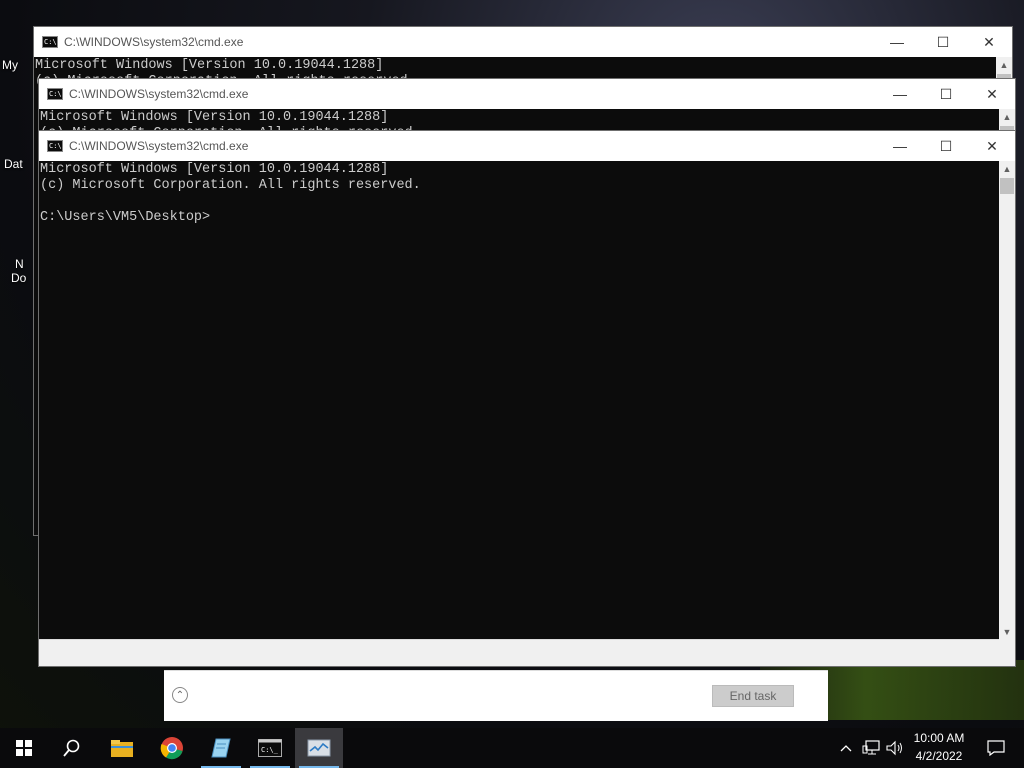 The image size is (1024, 768). I want to click on scroll-down-arrow-icon: ▼, so click(1007, 632).